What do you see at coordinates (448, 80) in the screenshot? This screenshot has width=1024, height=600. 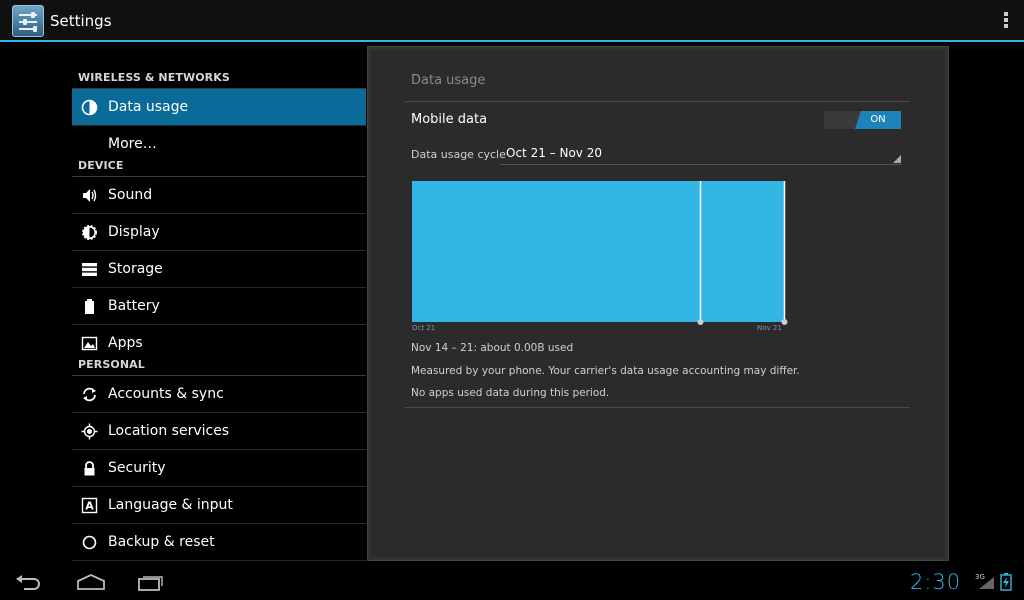 I see `page-title: Data usage` at bounding box center [448, 80].